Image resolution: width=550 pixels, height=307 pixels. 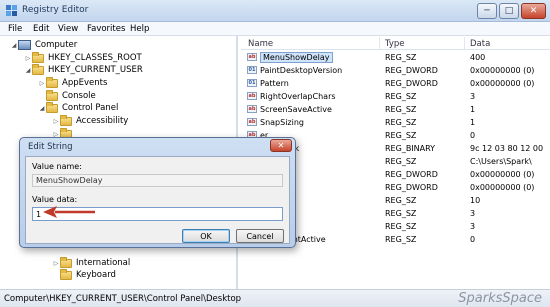 What do you see at coordinates (57, 166) in the screenshot?
I see `value-name-label: Value name:` at bounding box center [57, 166].